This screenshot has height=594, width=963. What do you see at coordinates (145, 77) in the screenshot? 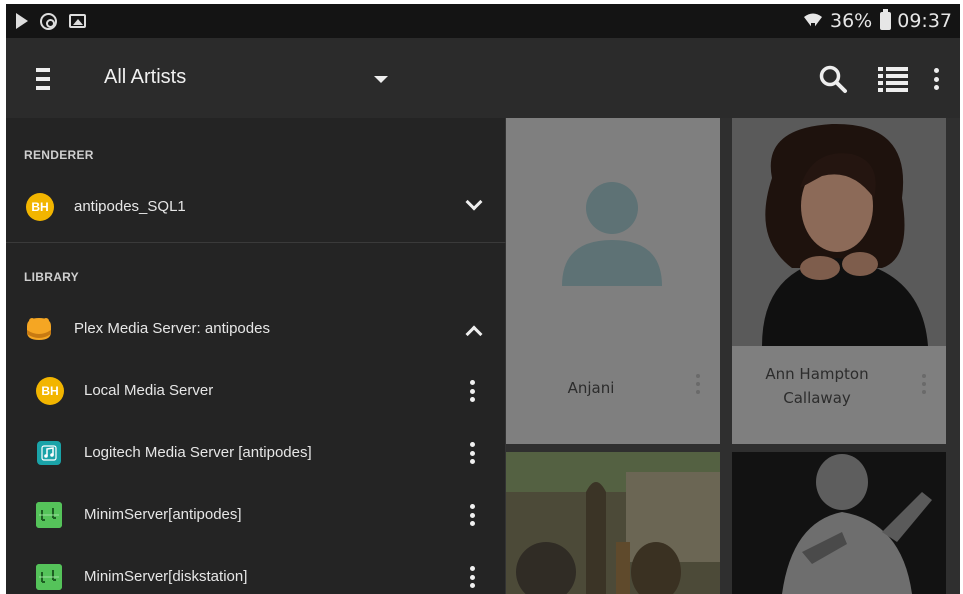
I see `view-selector-label: All Artists` at bounding box center [145, 77].